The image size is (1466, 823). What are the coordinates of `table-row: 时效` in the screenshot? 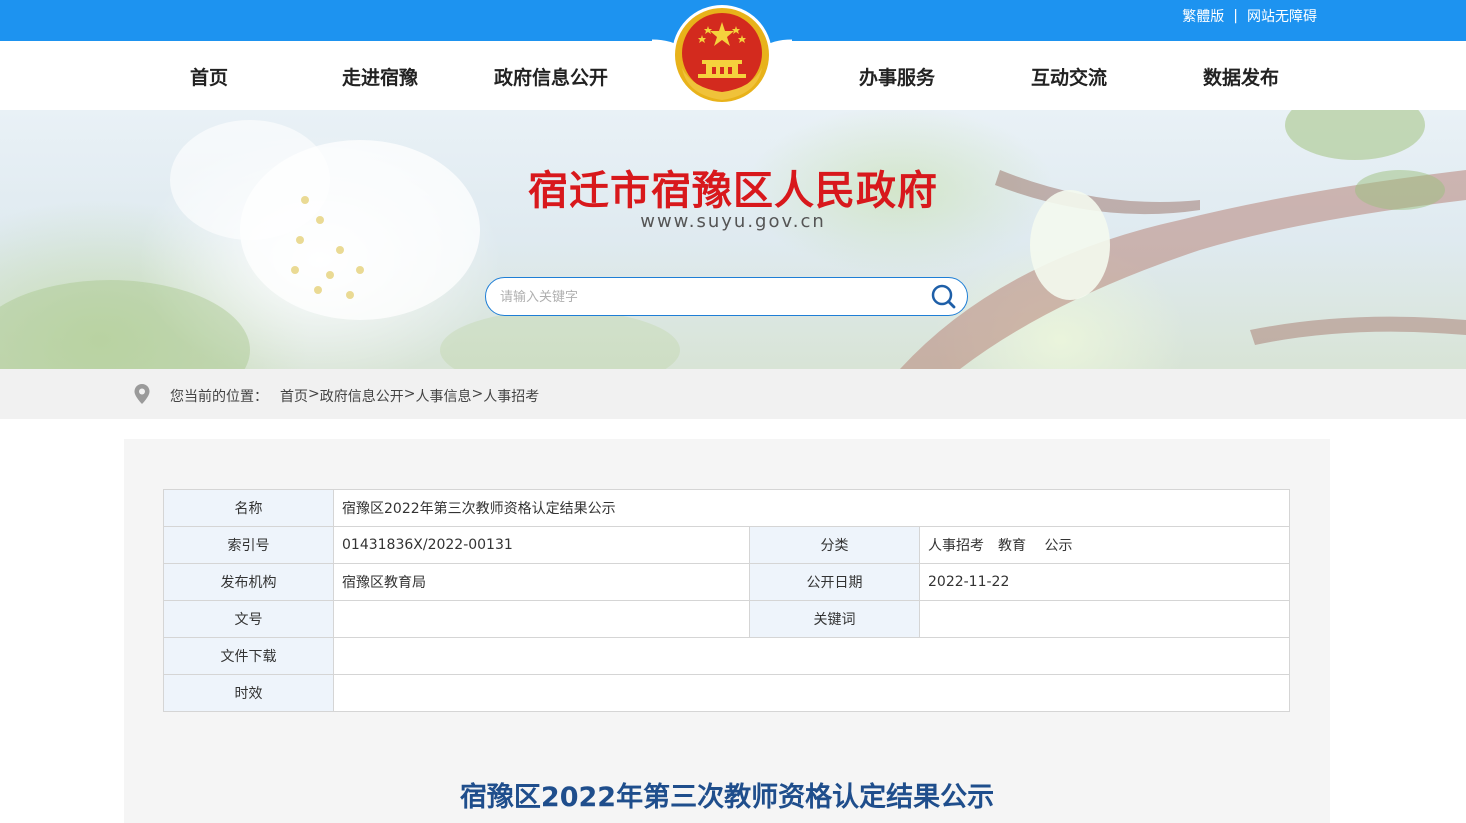 It's located at (726, 693).